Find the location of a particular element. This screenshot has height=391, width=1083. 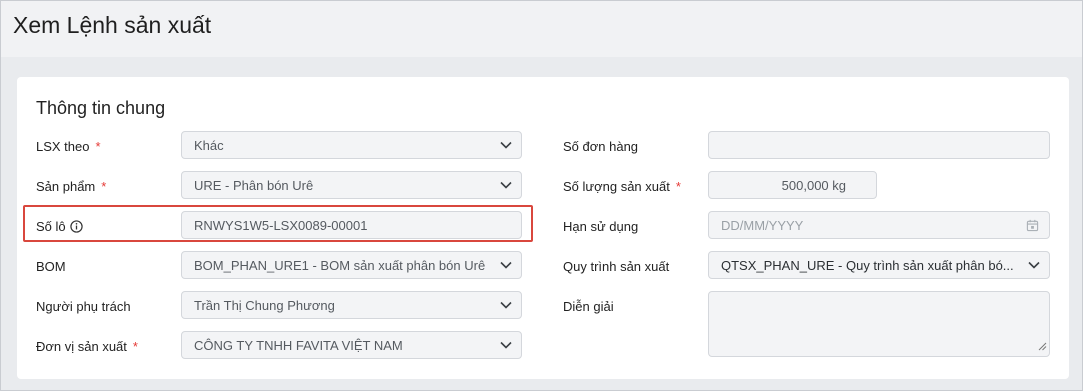

quy-trinh-label: Quy trình sản xuất is located at coordinates (616, 266).